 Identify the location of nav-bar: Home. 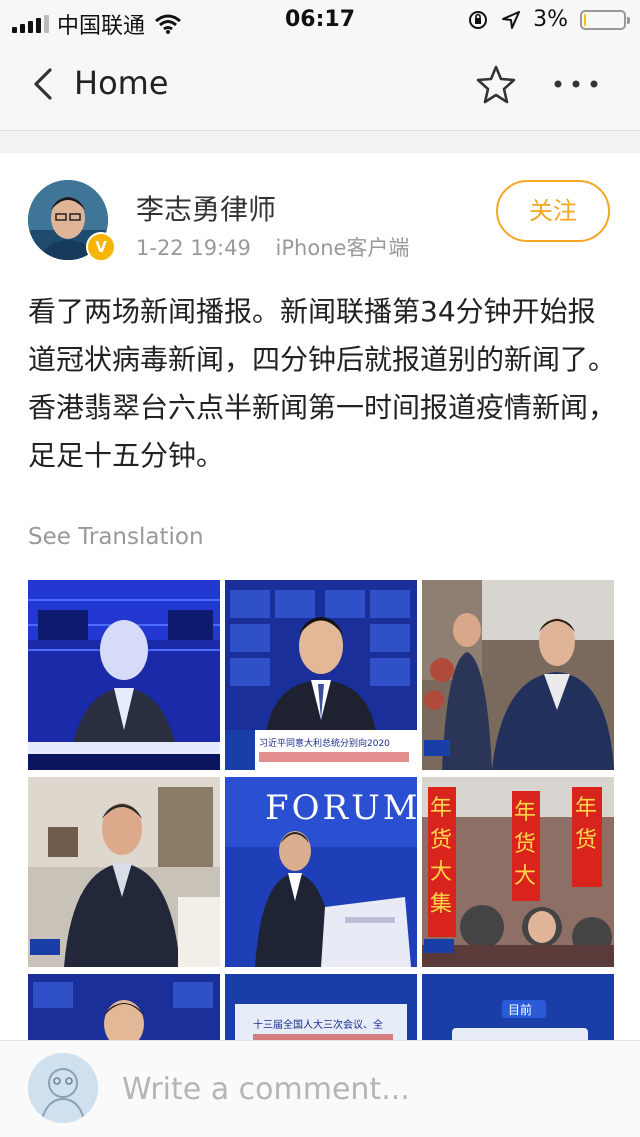
(320, 85).